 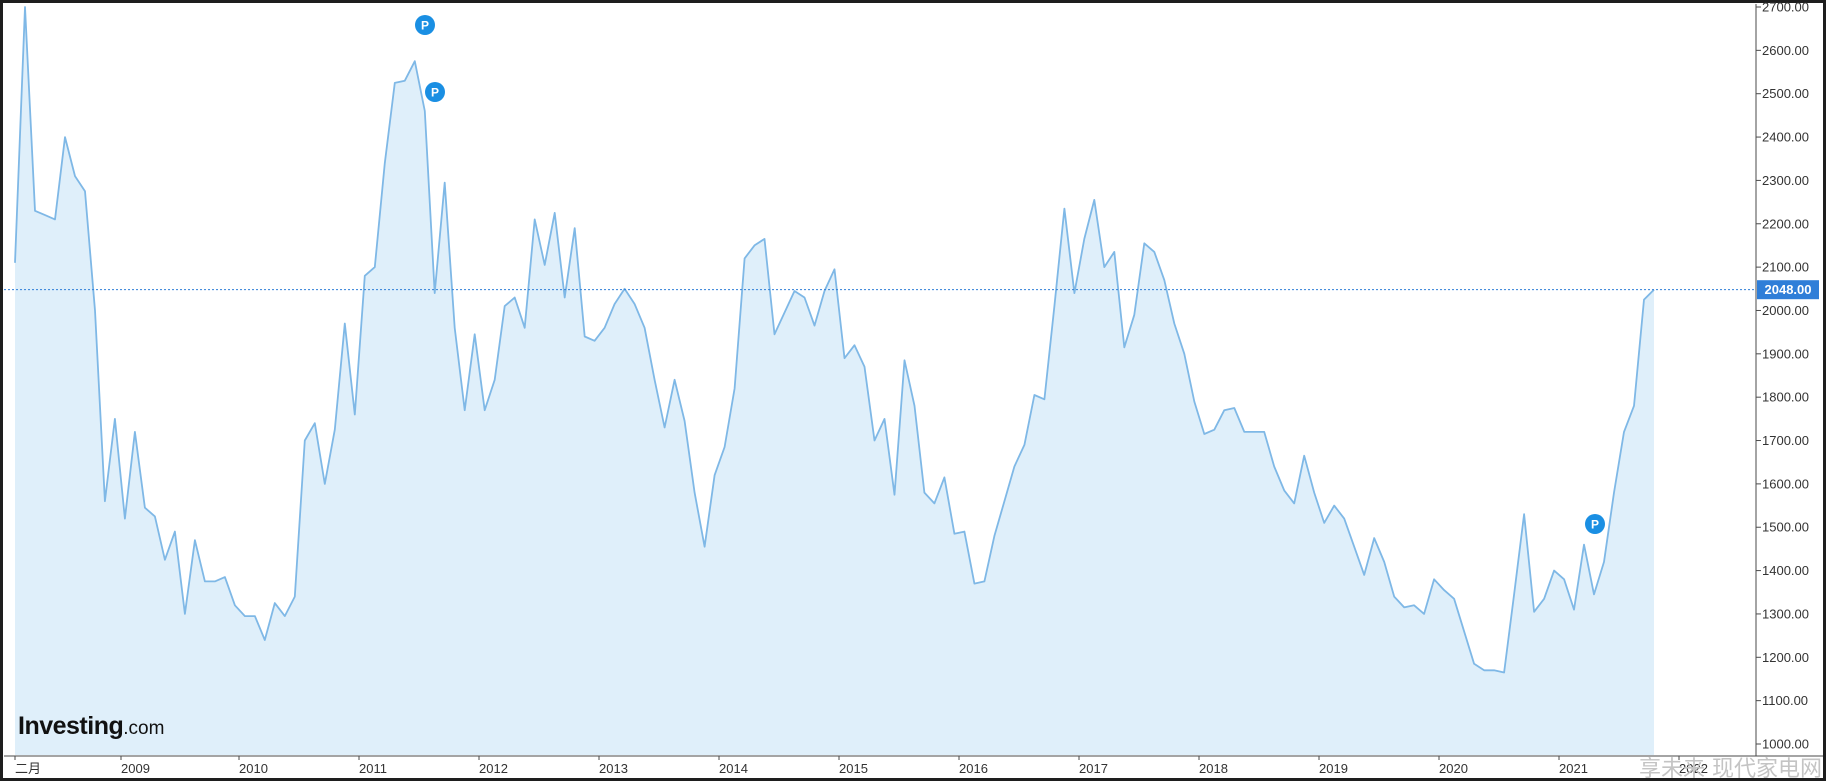 What do you see at coordinates (1785, 137) in the screenshot?
I see `y-tick-label: 2400.00` at bounding box center [1785, 137].